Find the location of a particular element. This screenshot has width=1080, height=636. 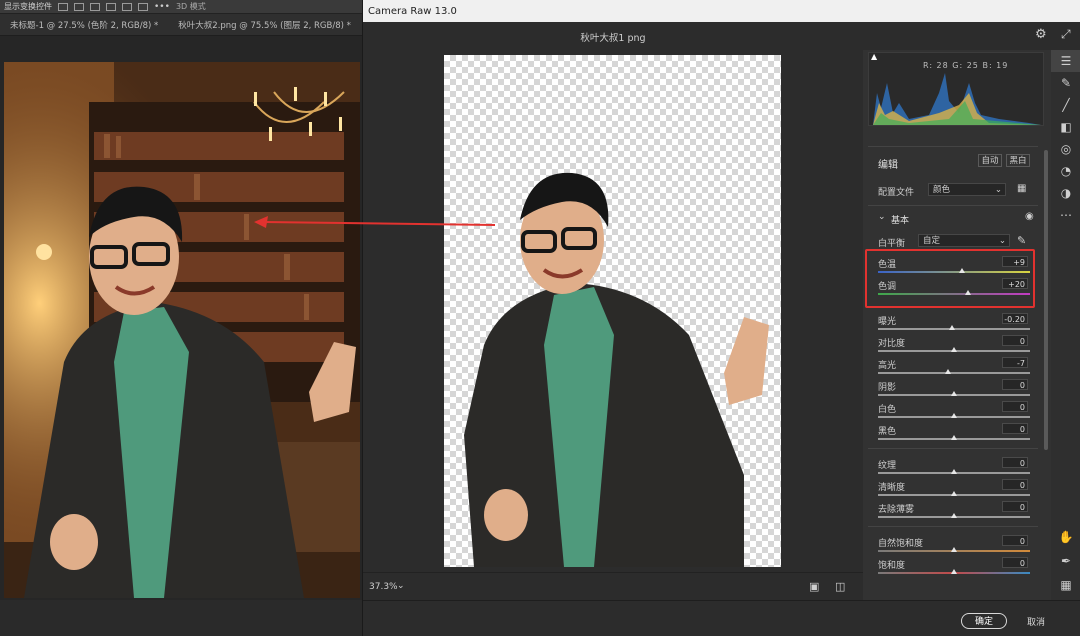

healing-brush-icon: ✎ is located at coordinates (1065, 83).